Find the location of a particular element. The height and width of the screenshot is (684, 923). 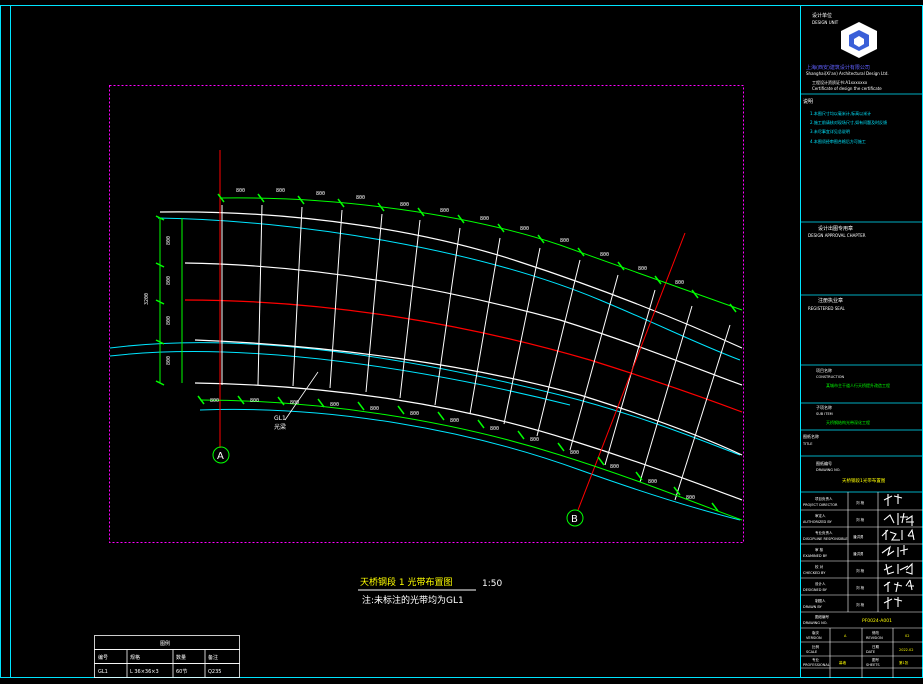

sign-row-en: DISCIPLINE RESPONSIBLE is located at coordinates (825, 539).